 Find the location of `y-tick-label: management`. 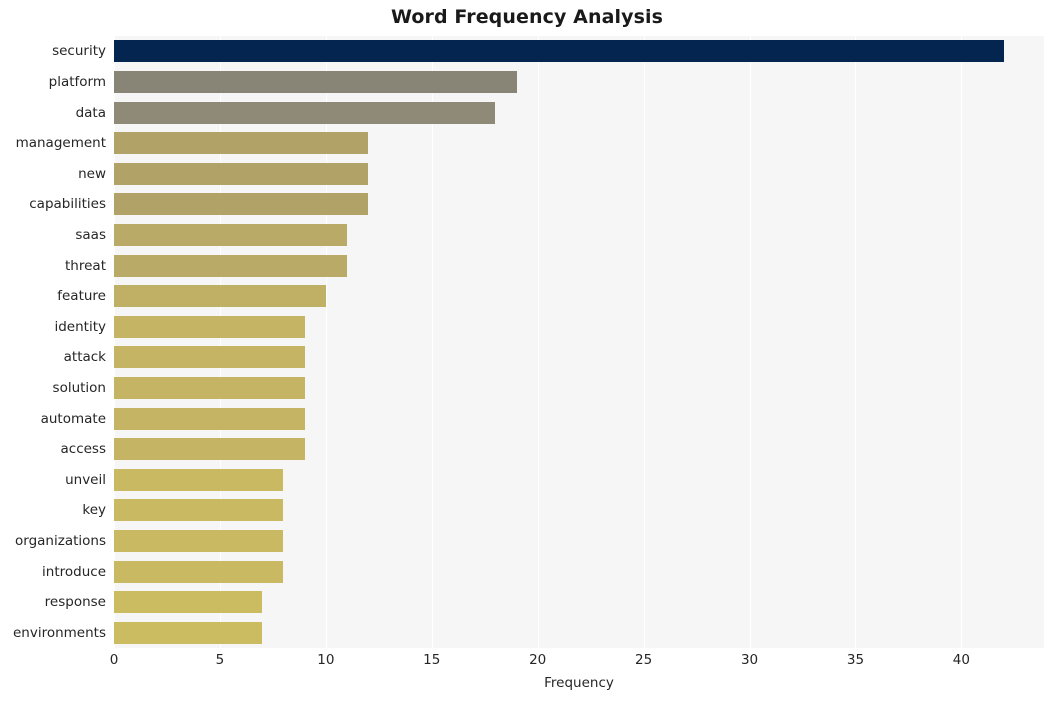

y-tick-label: management is located at coordinates (60, 143).